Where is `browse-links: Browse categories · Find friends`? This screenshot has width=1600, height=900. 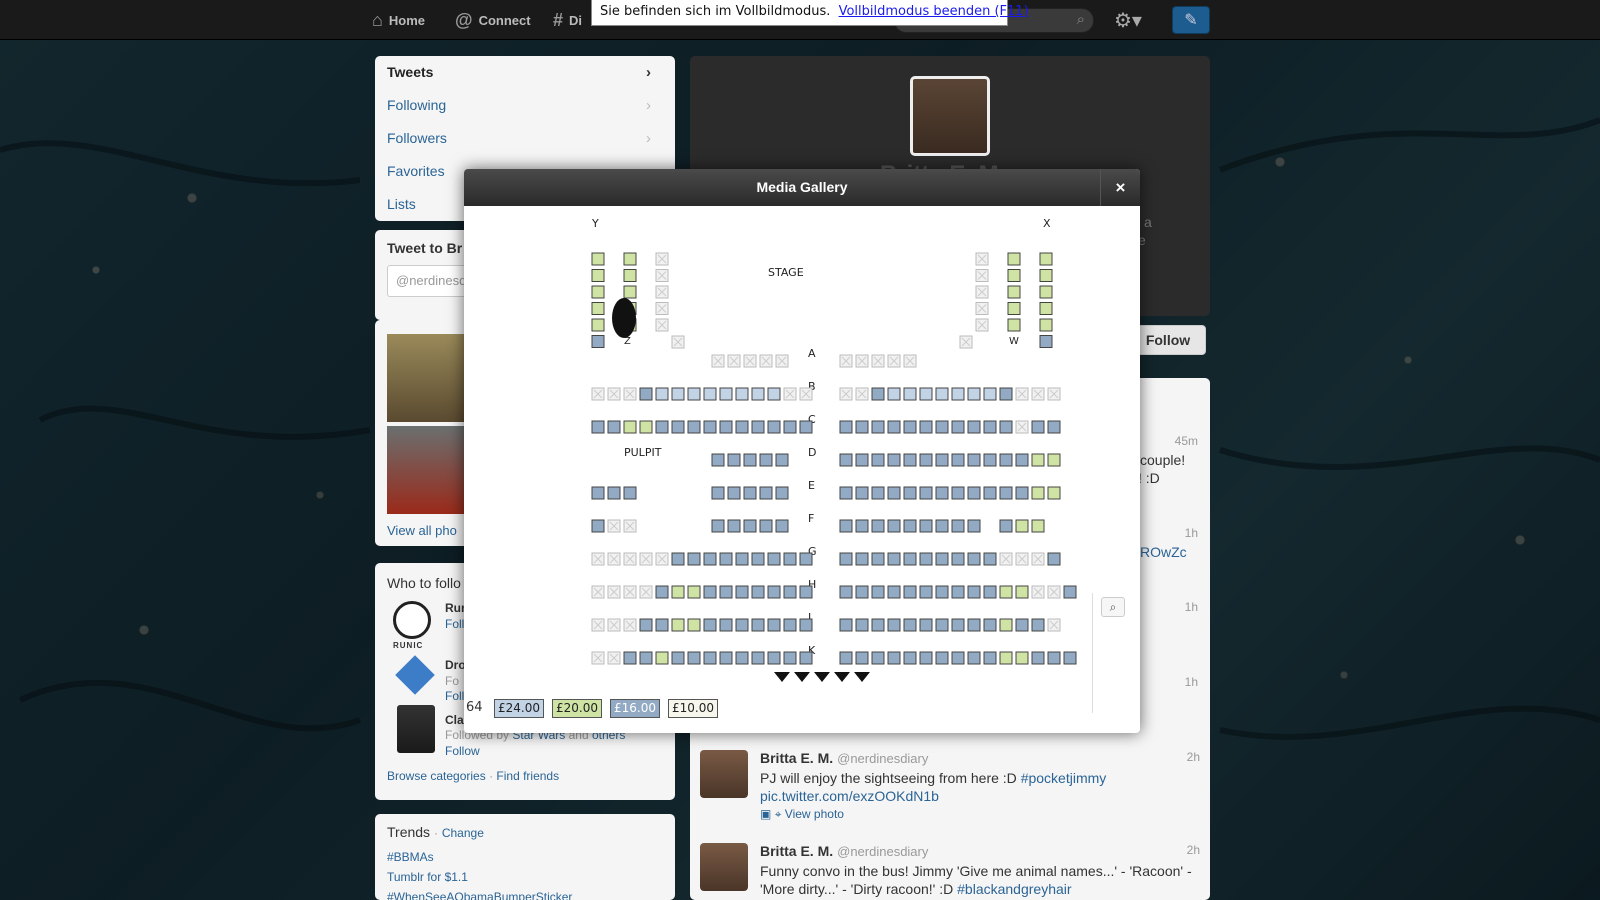
browse-links: Browse categories · Find friends is located at coordinates (473, 776).